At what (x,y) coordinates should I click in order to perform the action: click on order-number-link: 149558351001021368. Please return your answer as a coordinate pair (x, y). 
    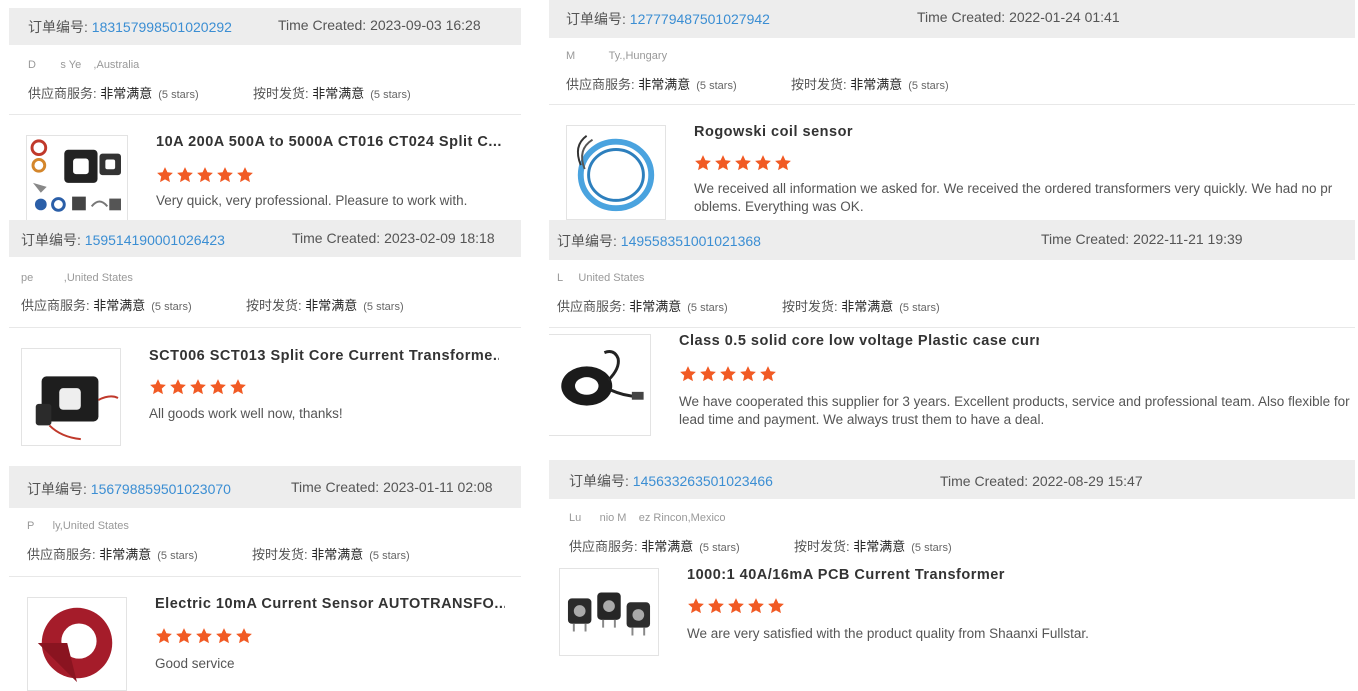
    Looking at the image, I should click on (691, 241).